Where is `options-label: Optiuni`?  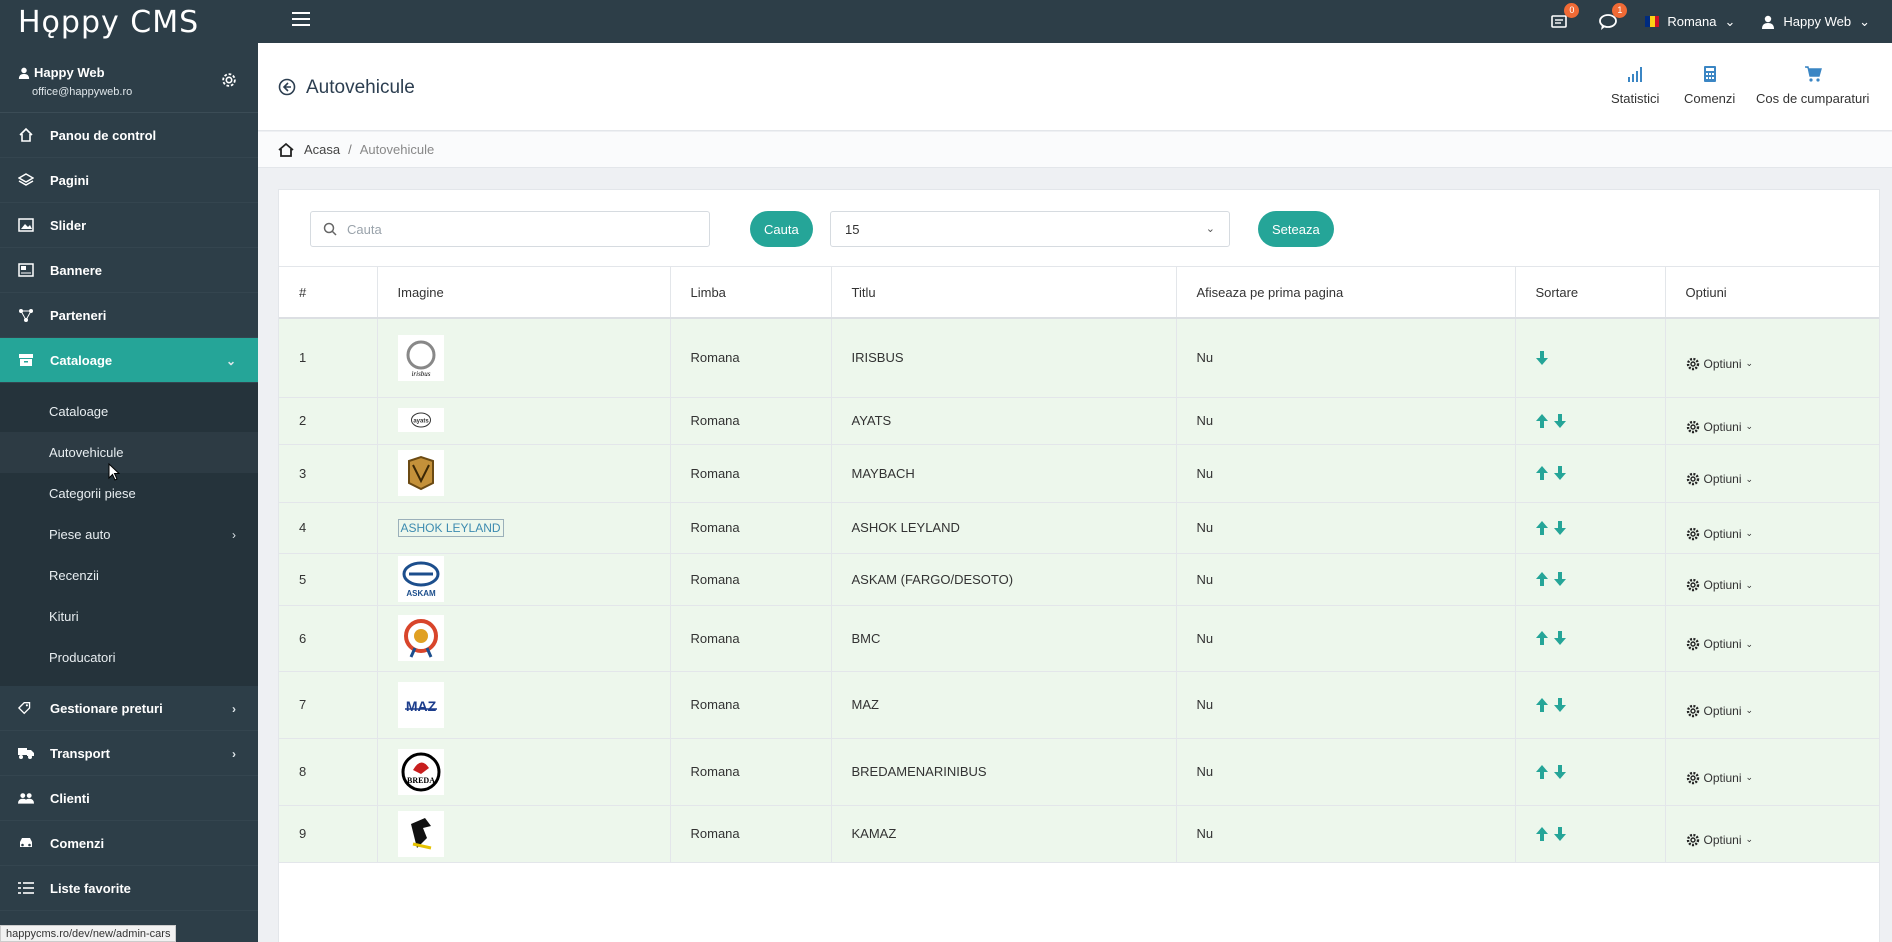
options-label: Optiuni is located at coordinates (1722, 839).